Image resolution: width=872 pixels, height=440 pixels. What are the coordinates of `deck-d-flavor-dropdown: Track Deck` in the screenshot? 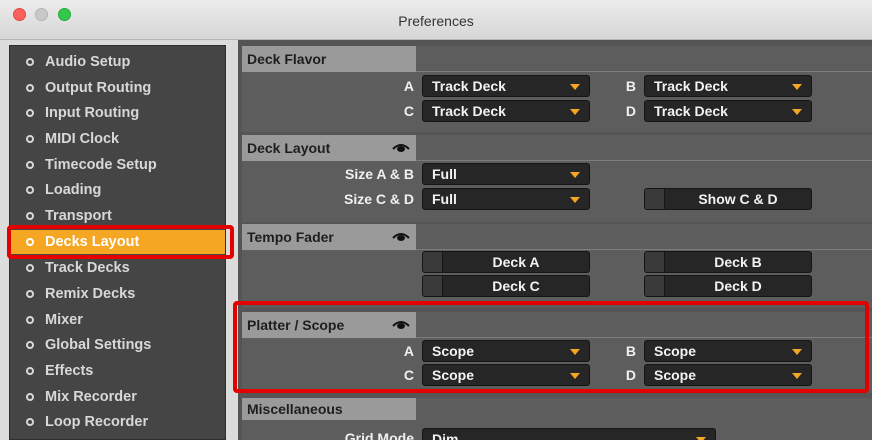 It's located at (728, 111).